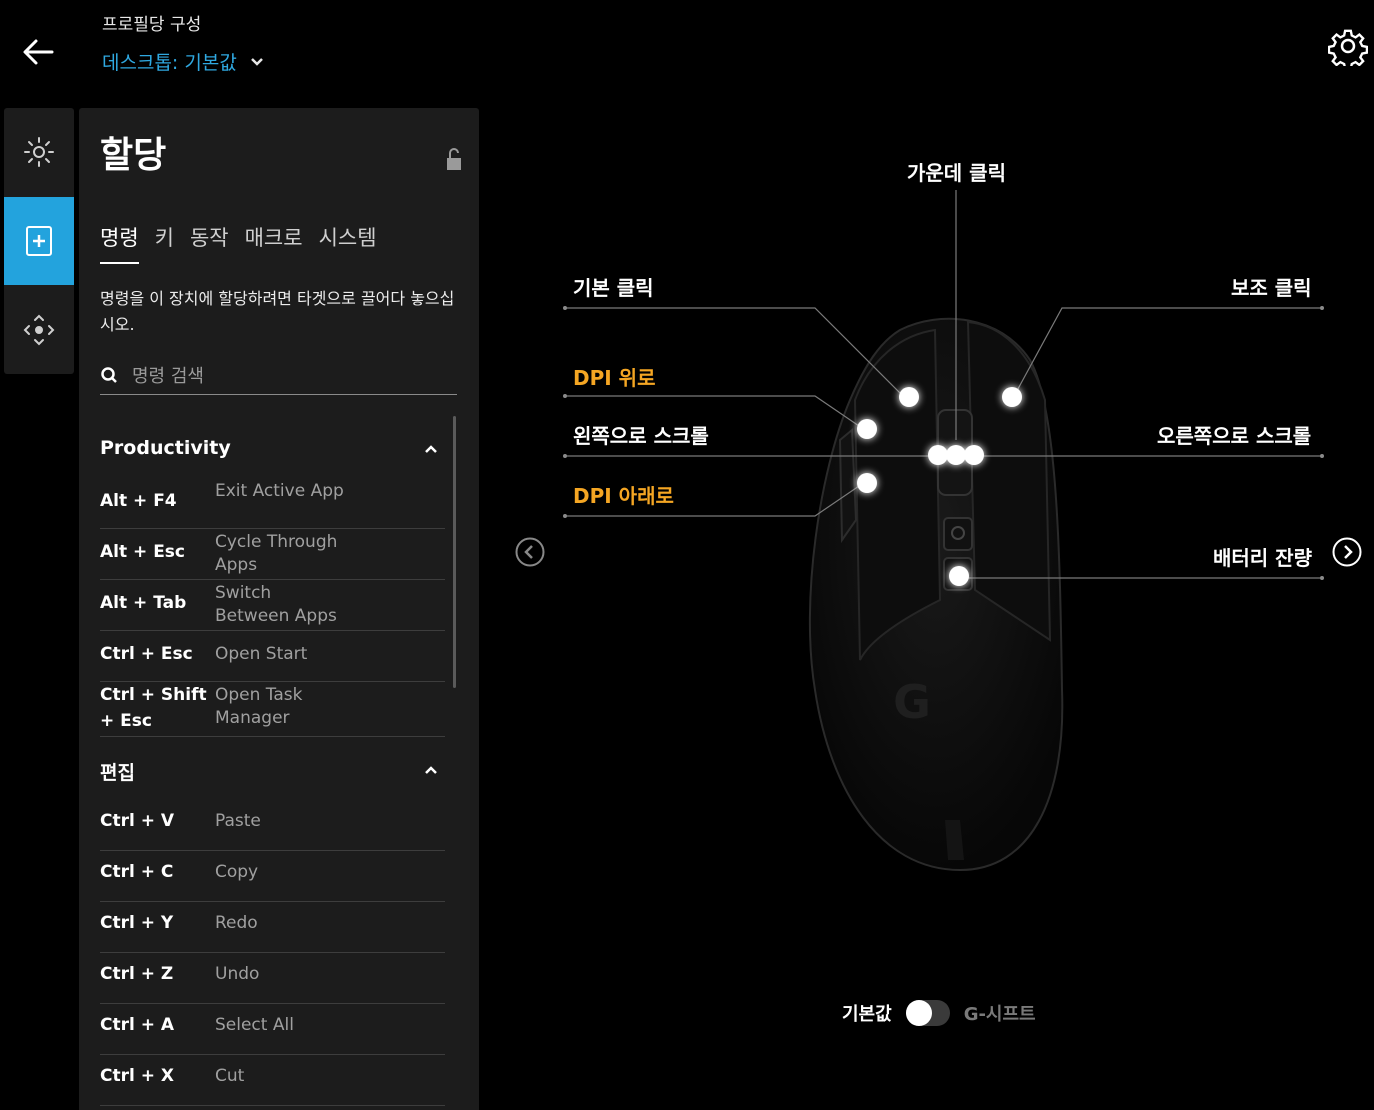  What do you see at coordinates (117, 773) in the screenshot?
I see `section-title: 편집` at bounding box center [117, 773].